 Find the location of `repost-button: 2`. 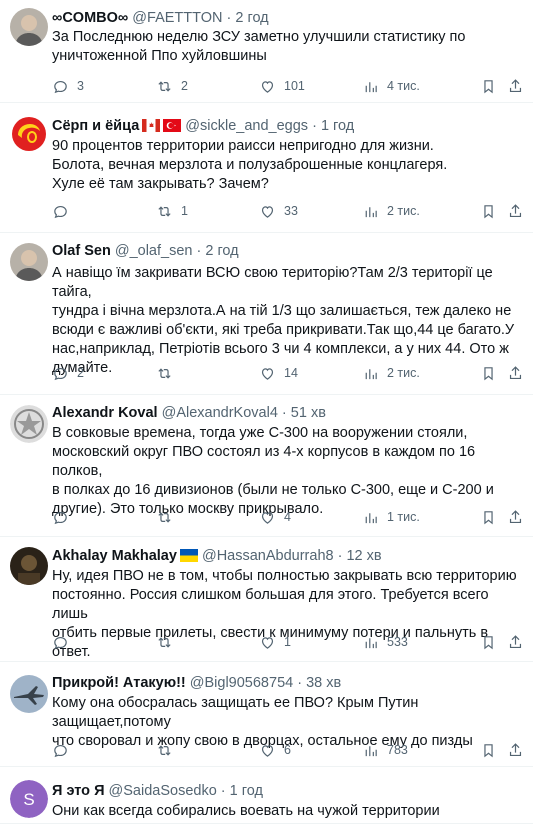

repost-button: 2 is located at coordinates (172, 86).